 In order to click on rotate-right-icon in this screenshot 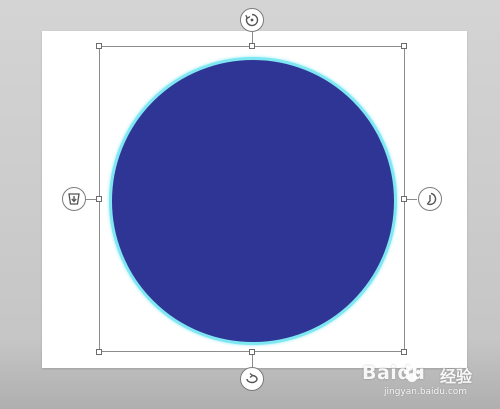, I will do `click(431, 199)`.